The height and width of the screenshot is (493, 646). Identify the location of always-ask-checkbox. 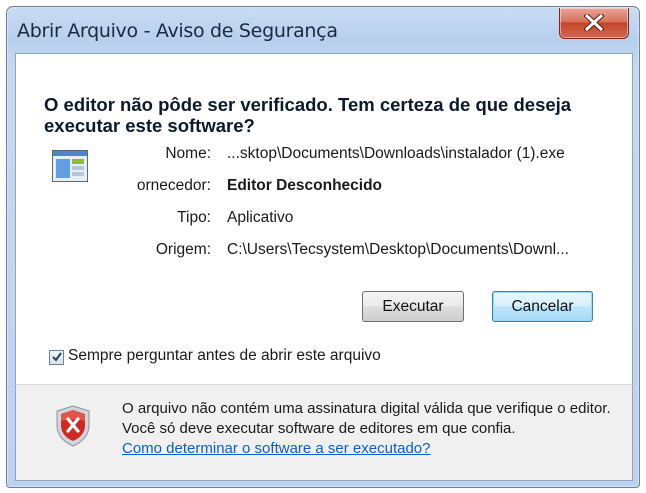
(56, 357).